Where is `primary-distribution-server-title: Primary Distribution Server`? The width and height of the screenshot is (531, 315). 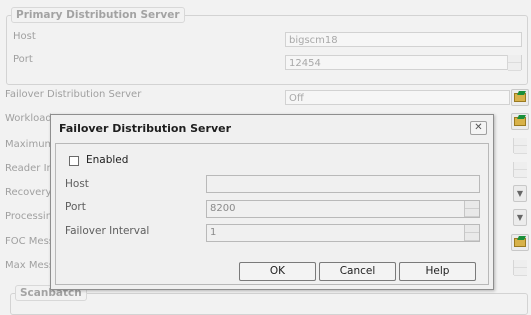 primary-distribution-server-title: Primary Distribution Server is located at coordinates (98, 15).